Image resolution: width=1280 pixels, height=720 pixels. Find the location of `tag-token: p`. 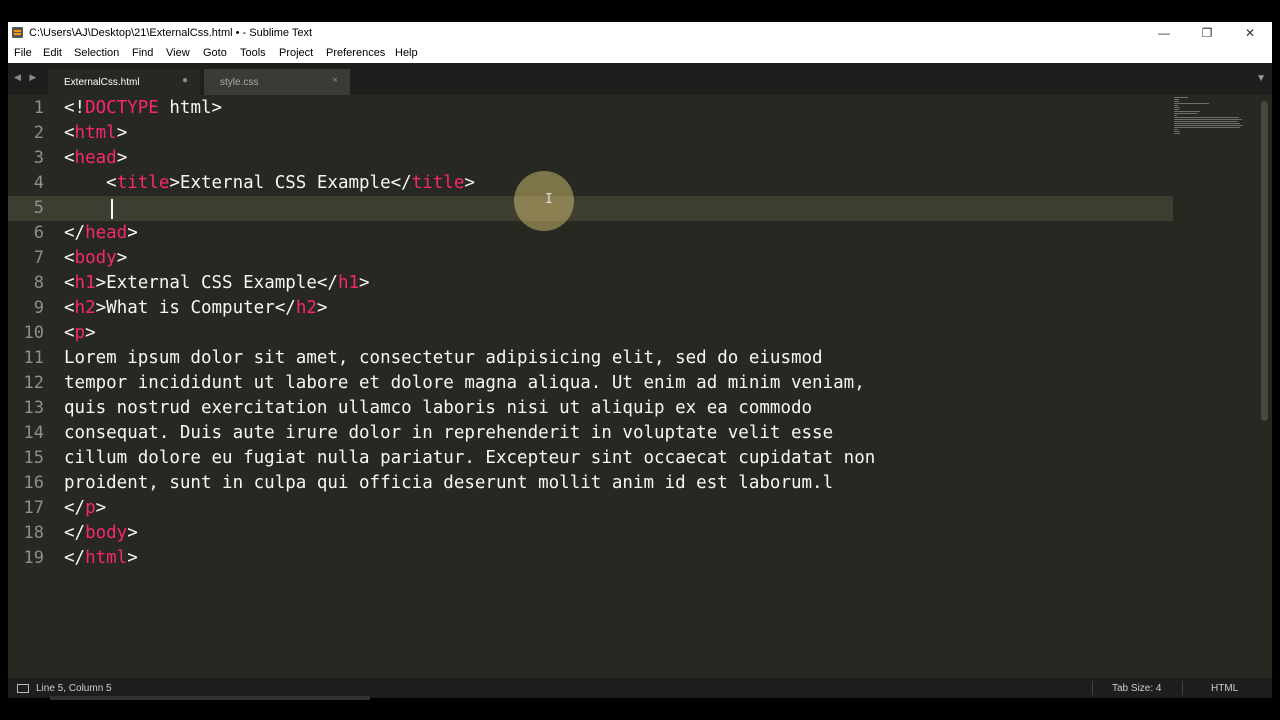

tag-token: p is located at coordinates (90, 508).